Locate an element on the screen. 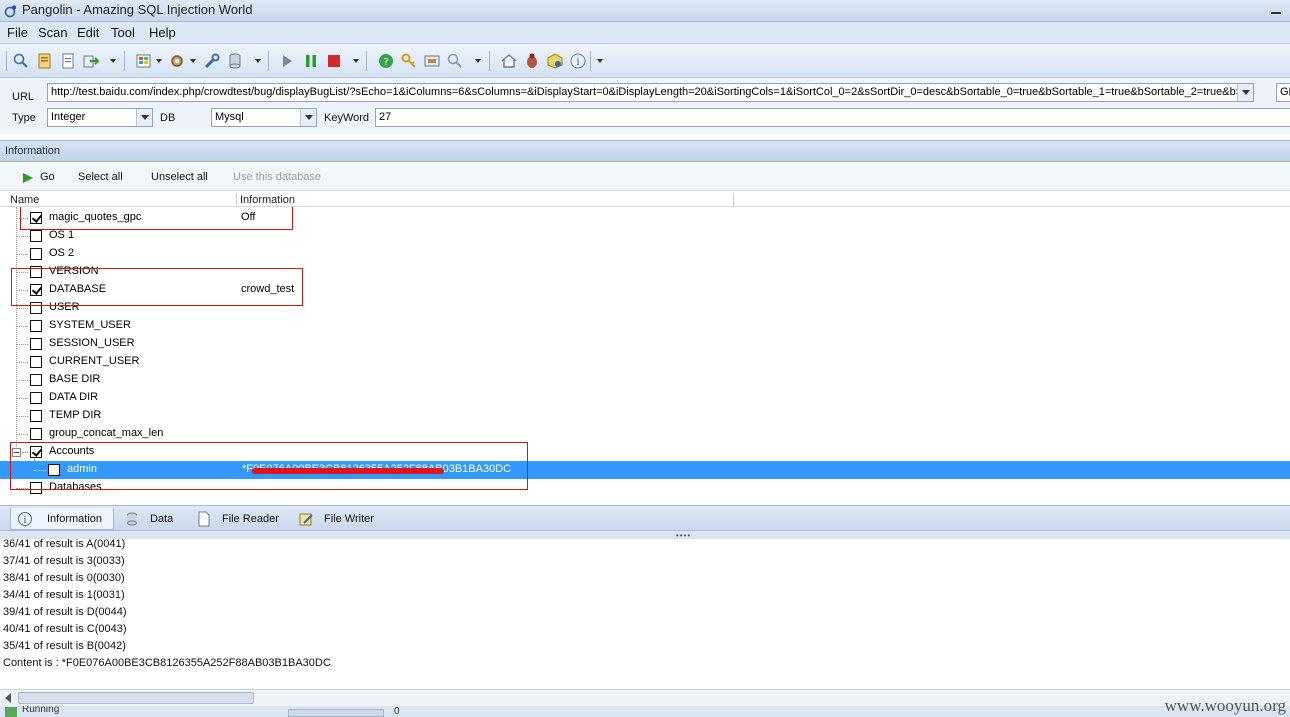 The height and width of the screenshot is (717, 1290). go-play-icon is located at coordinates (28, 178).